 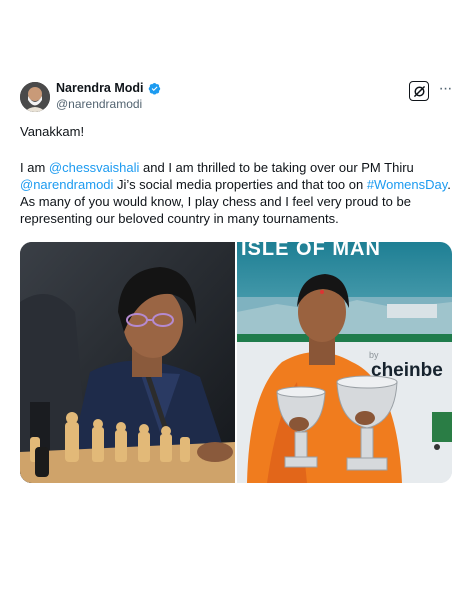 I want to click on hashtag-womensday: #WomensDay, so click(x=407, y=184).